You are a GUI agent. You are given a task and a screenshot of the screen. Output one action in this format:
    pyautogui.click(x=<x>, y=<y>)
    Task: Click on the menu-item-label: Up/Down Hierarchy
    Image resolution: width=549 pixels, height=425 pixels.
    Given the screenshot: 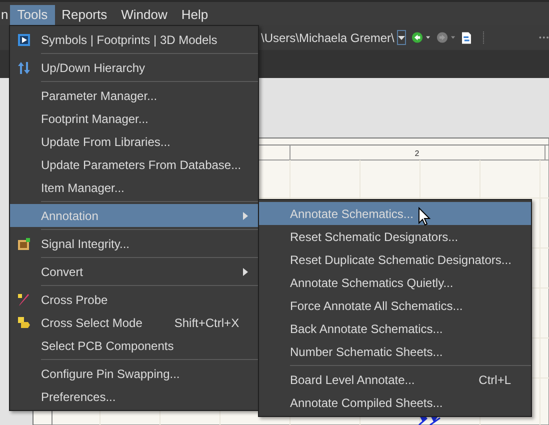 What is the action you would take?
    pyautogui.click(x=93, y=67)
    